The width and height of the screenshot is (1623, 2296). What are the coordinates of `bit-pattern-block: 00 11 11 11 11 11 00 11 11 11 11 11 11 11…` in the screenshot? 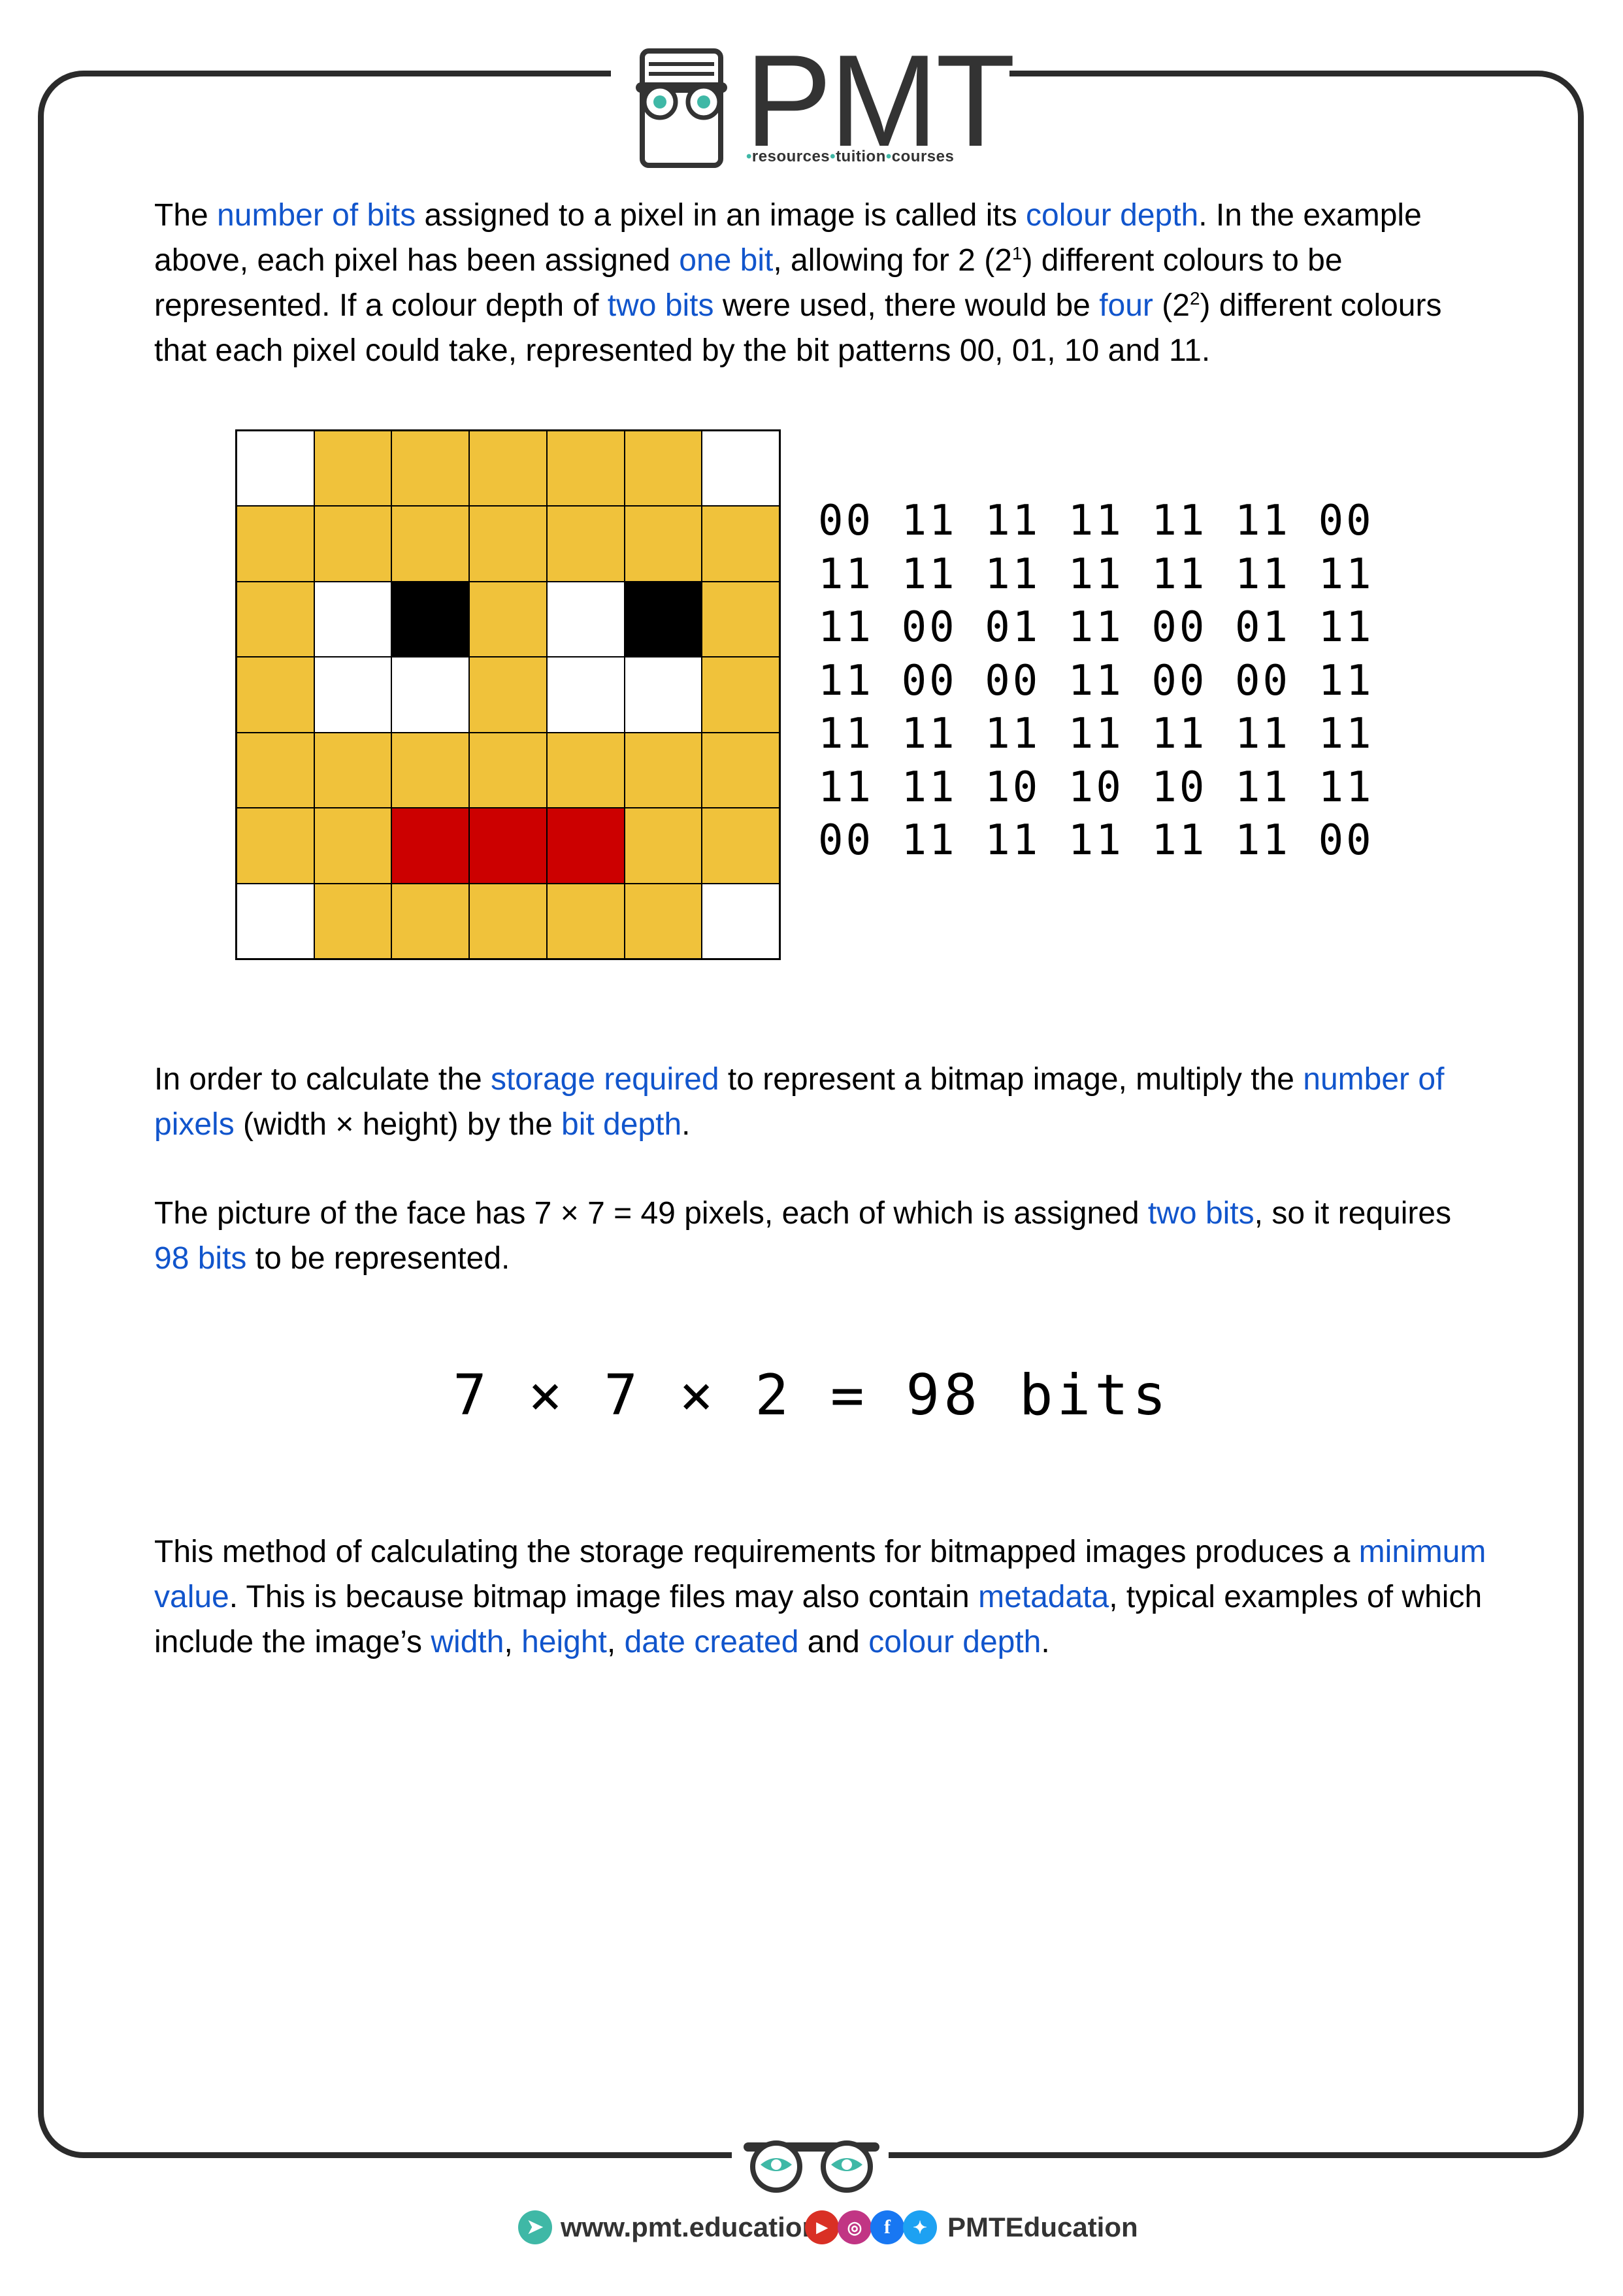 It's located at (1096, 681).